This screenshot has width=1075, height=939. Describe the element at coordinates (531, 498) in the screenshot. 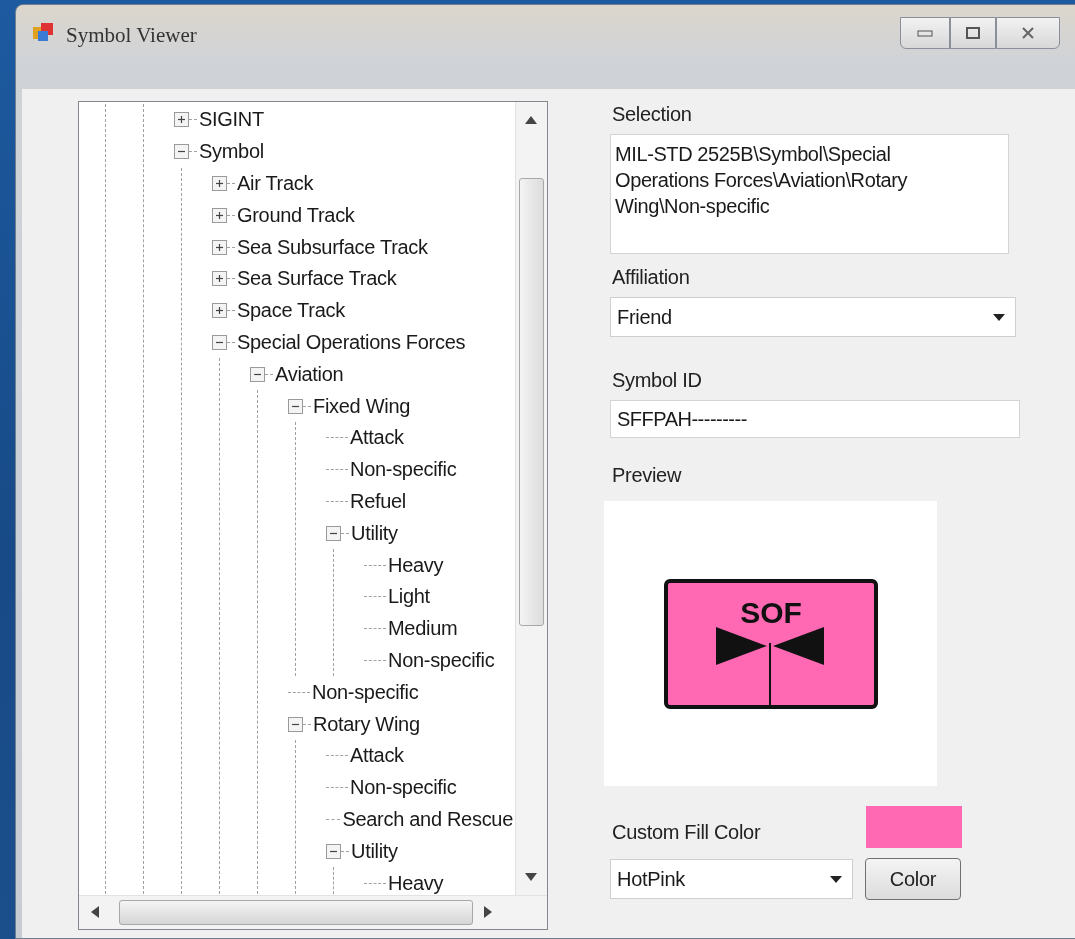

I see `vertical-scrollbar` at that location.